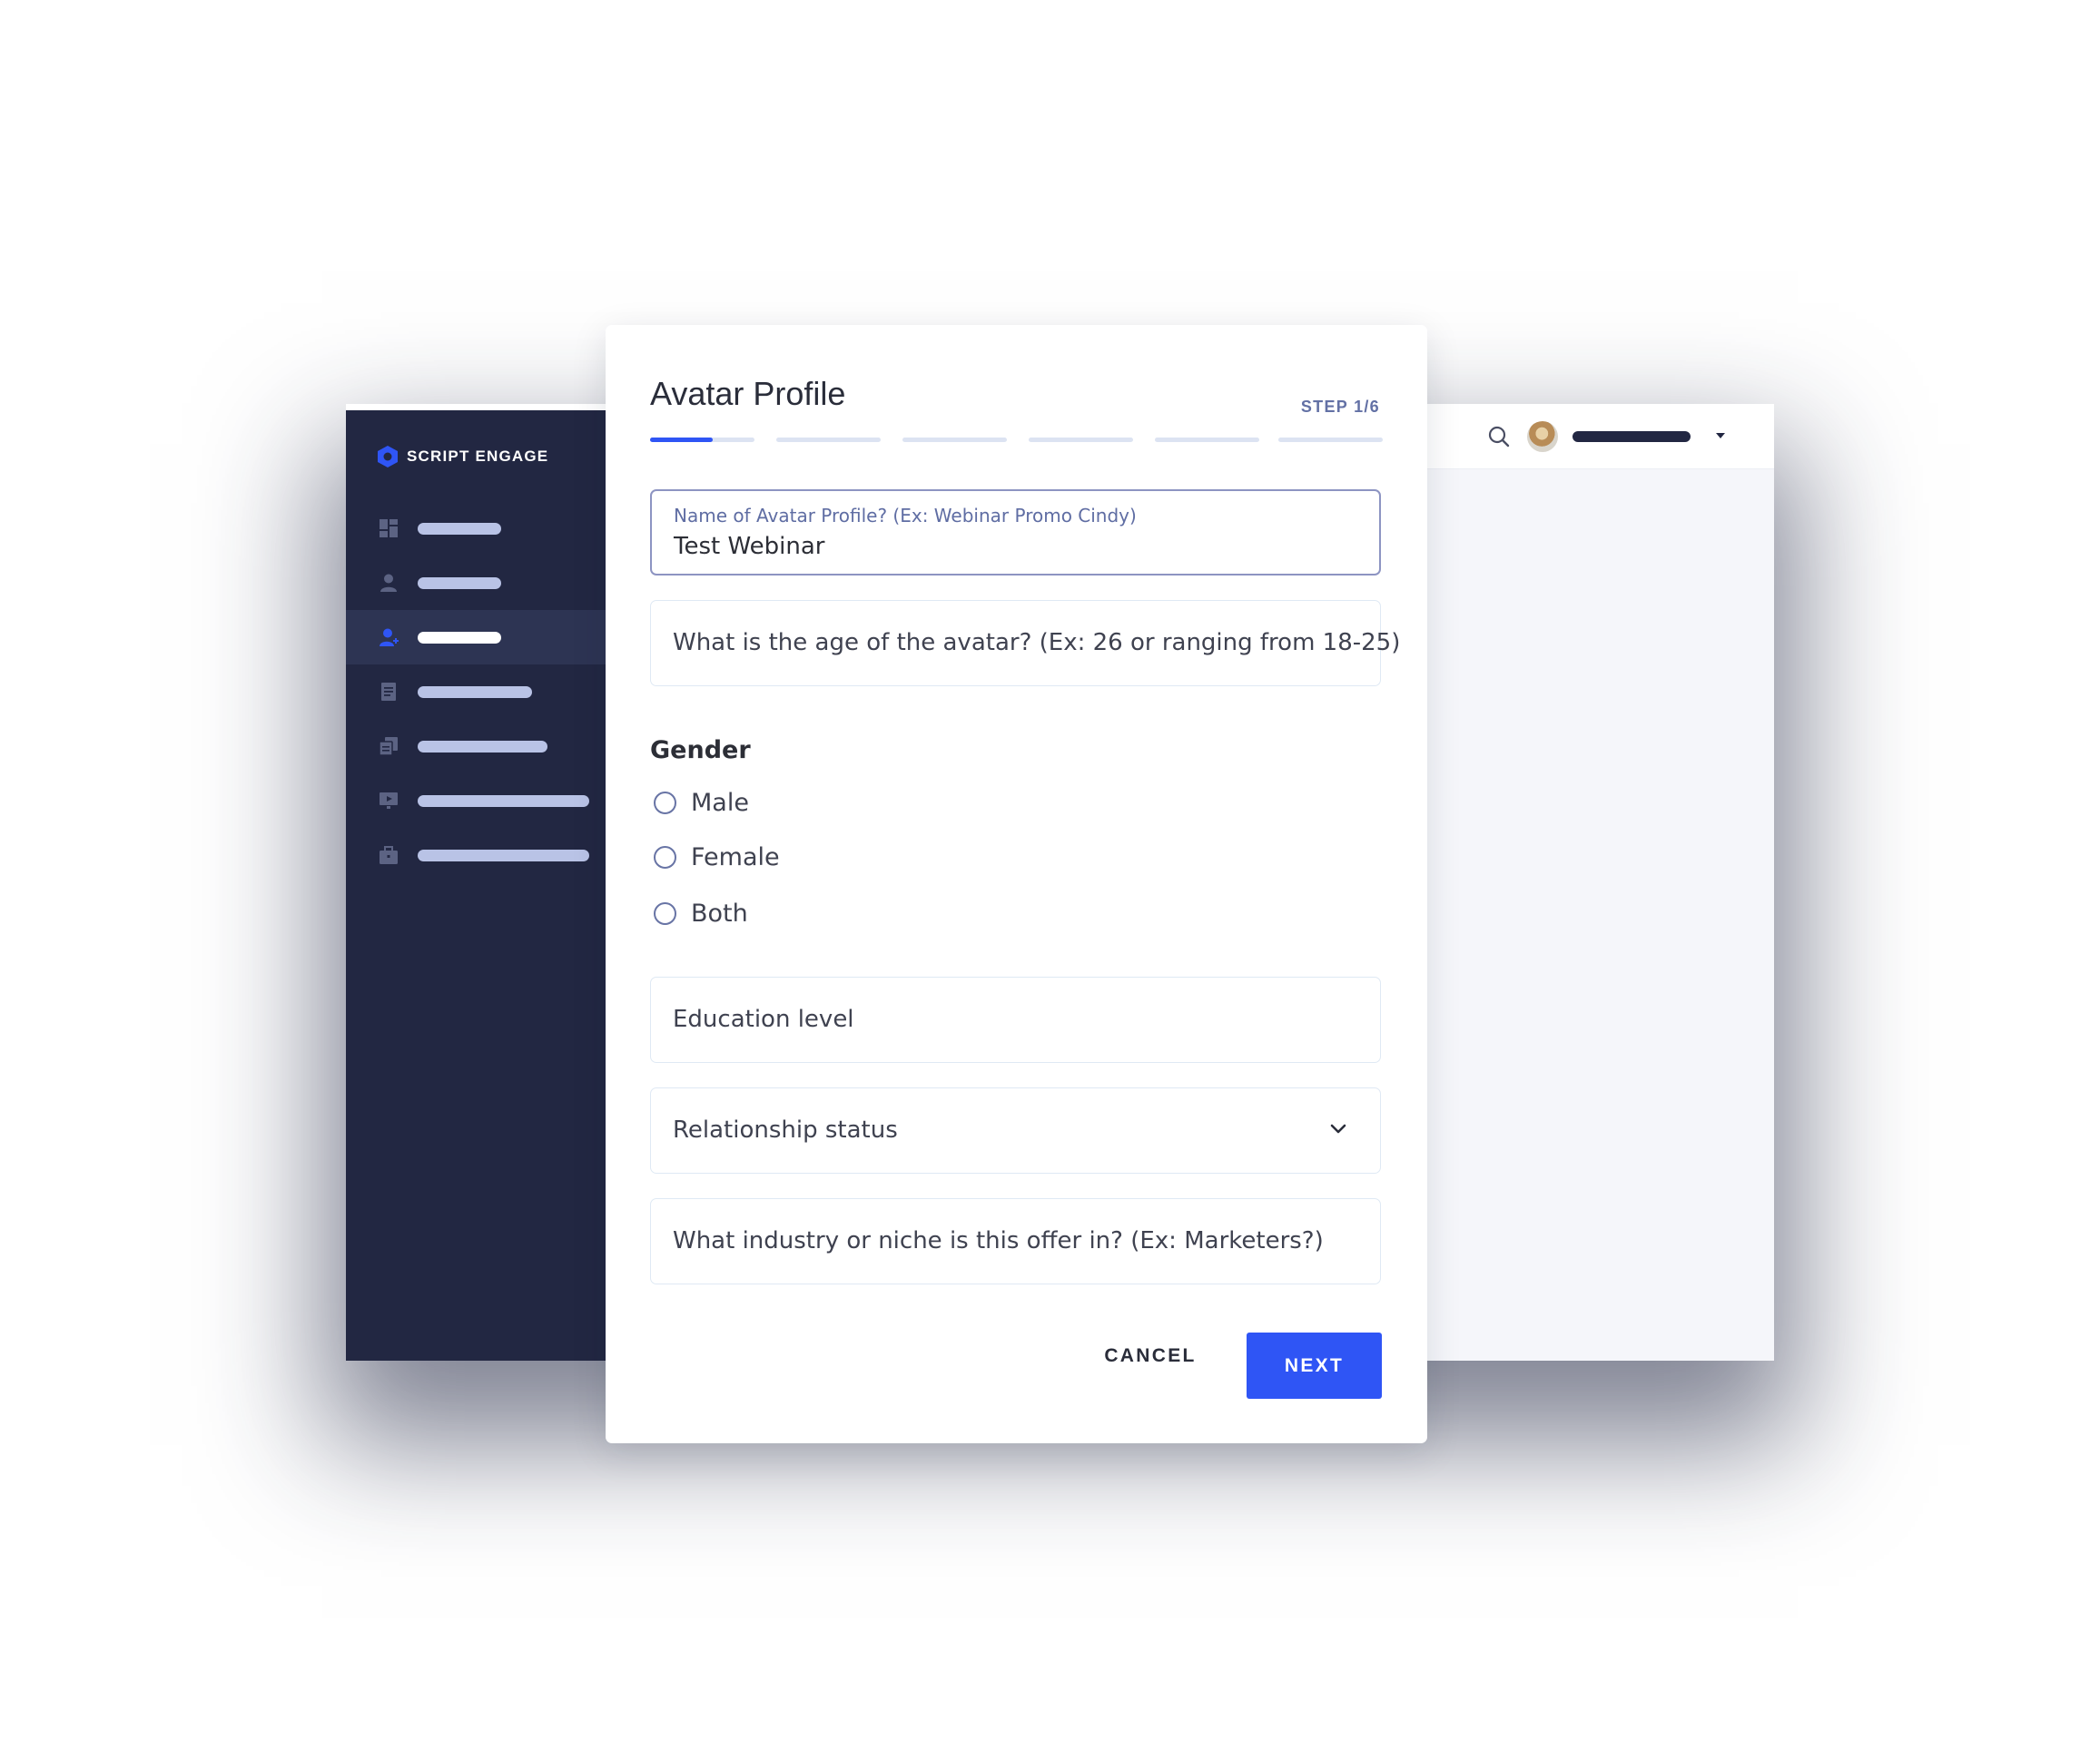  What do you see at coordinates (389, 528) in the screenshot?
I see `dashboard-icon` at bounding box center [389, 528].